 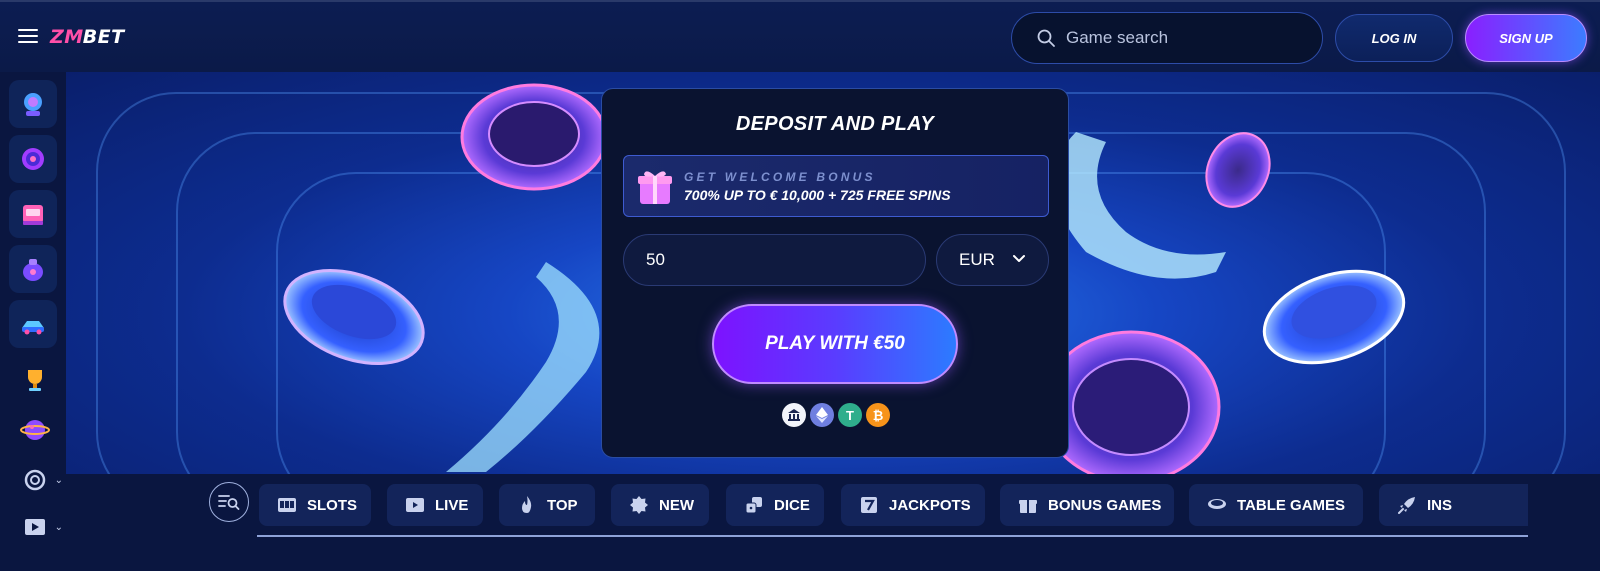 I want to click on tab-label: TABLE GAMES, so click(x=1291, y=505).